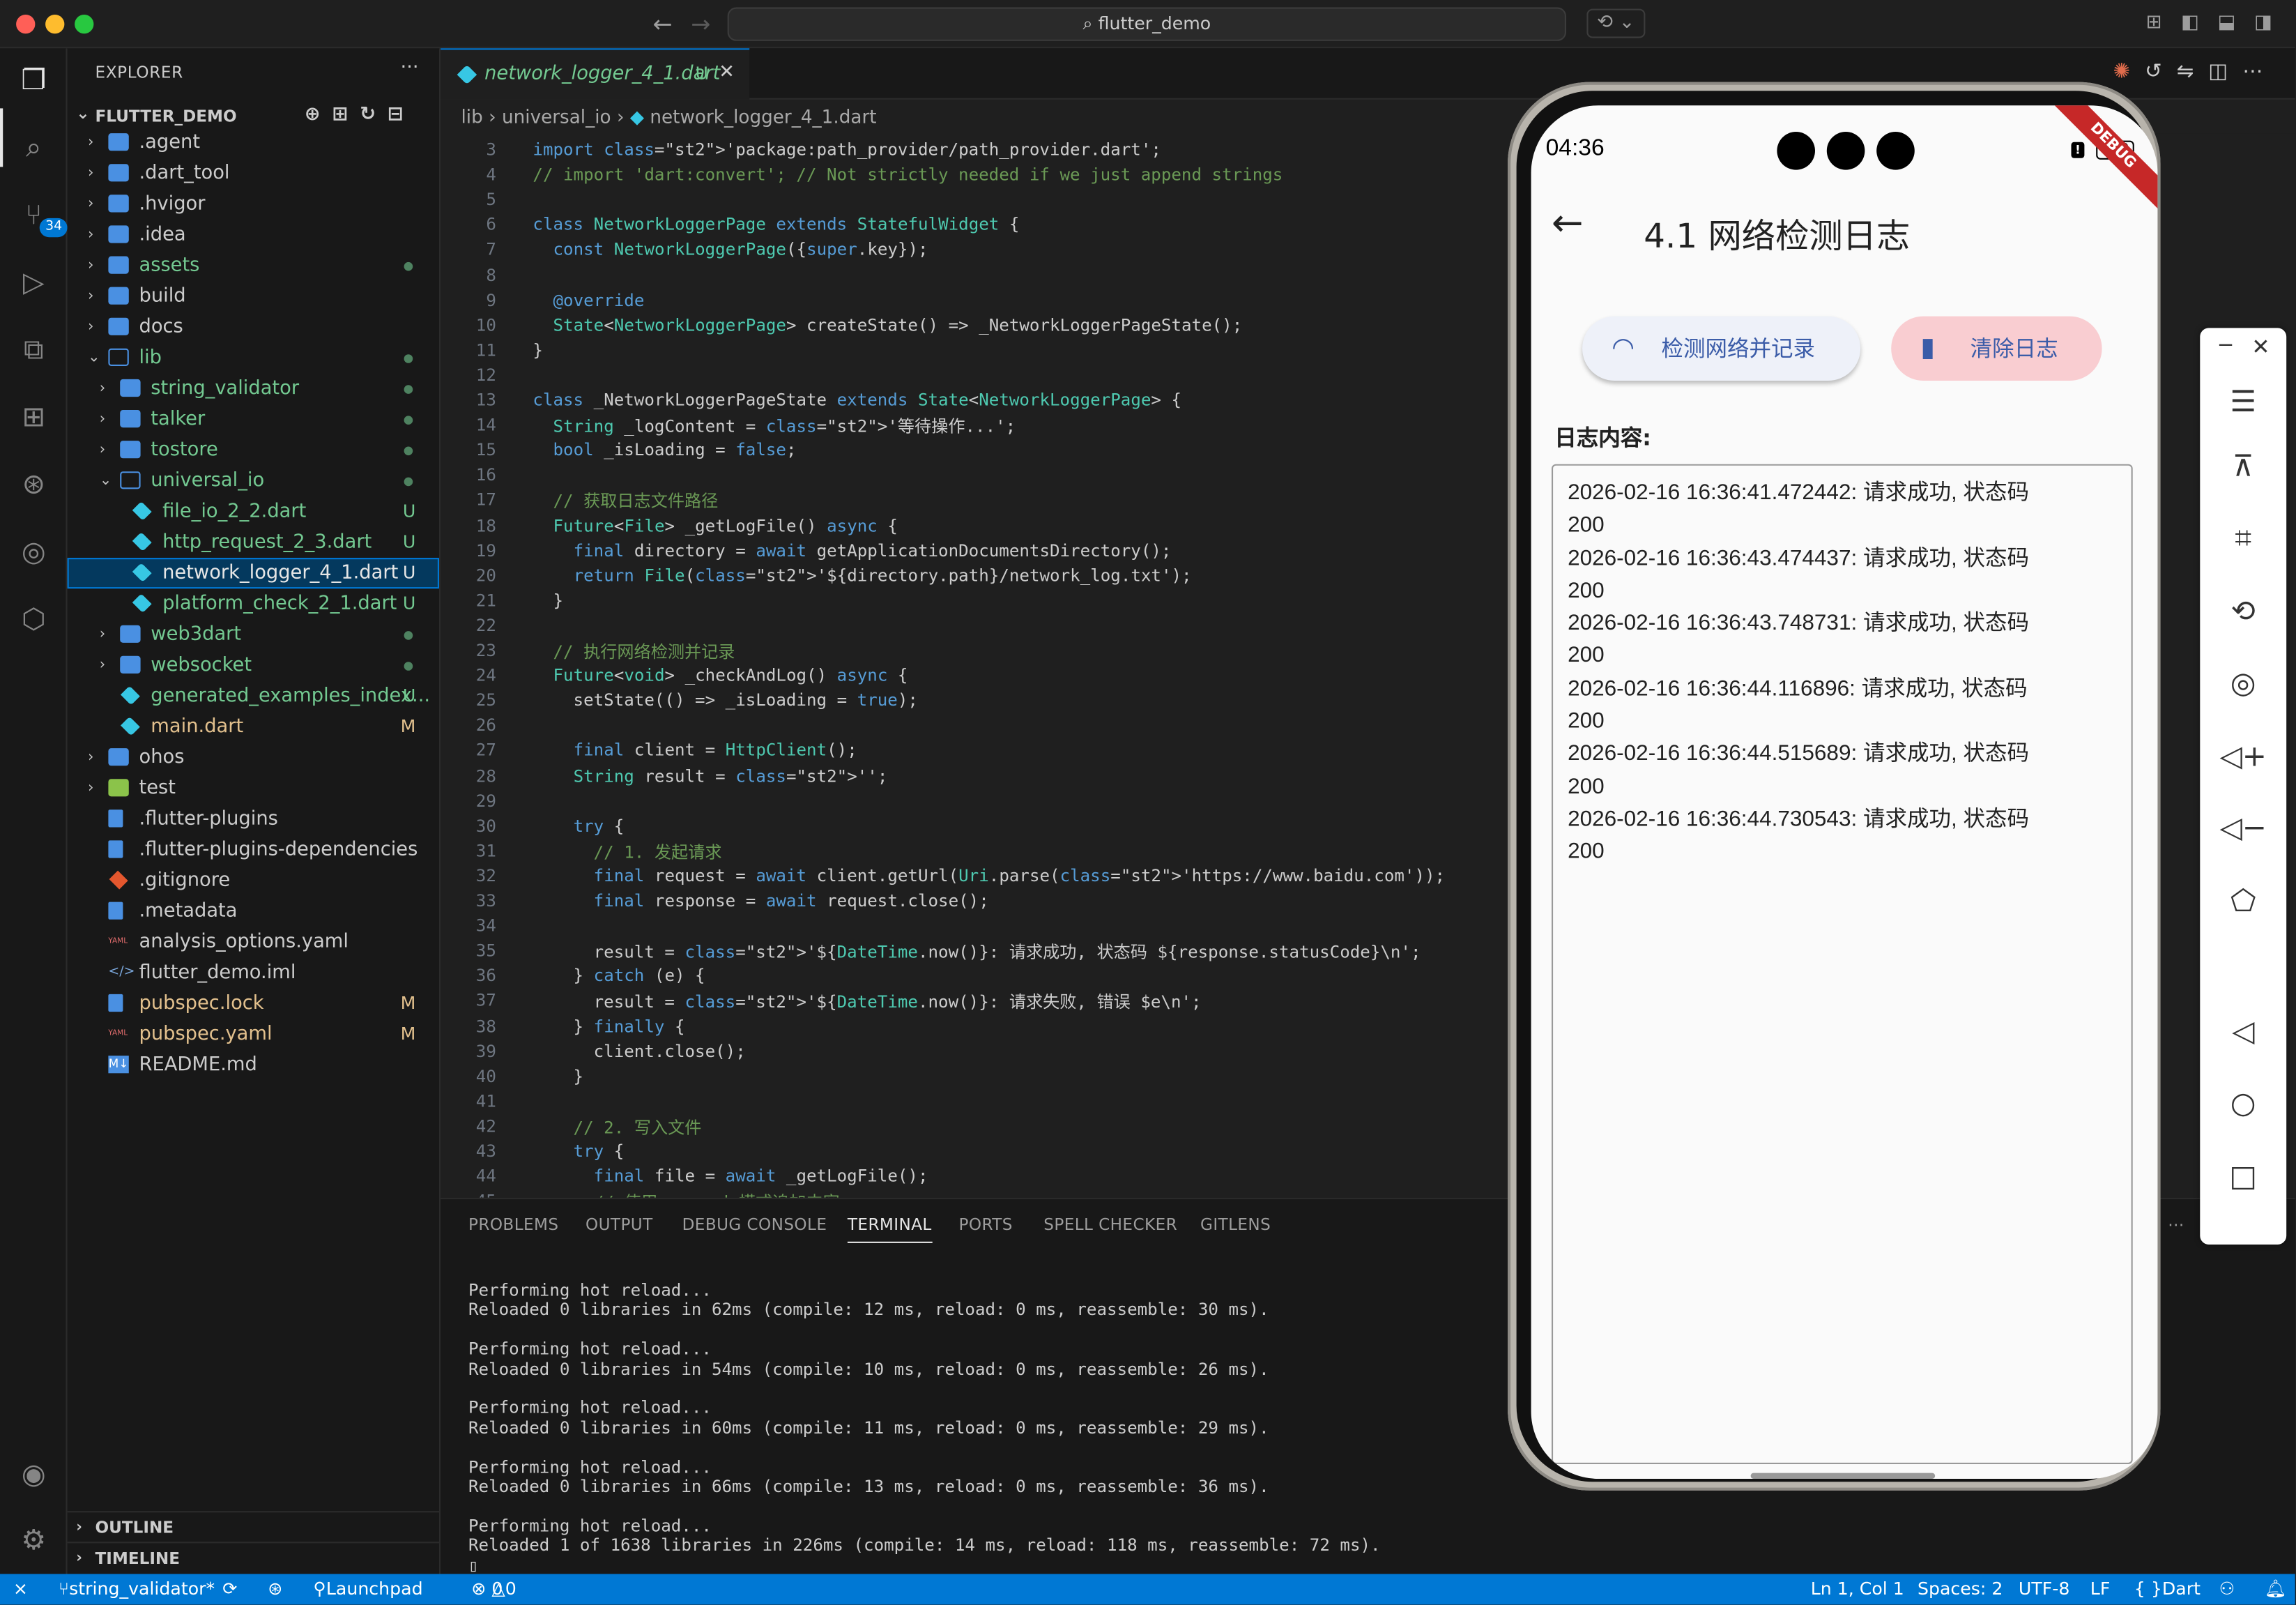 The image size is (2296, 1605). I want to click on back-nav-icon: ◁, so click(2243, 1030).